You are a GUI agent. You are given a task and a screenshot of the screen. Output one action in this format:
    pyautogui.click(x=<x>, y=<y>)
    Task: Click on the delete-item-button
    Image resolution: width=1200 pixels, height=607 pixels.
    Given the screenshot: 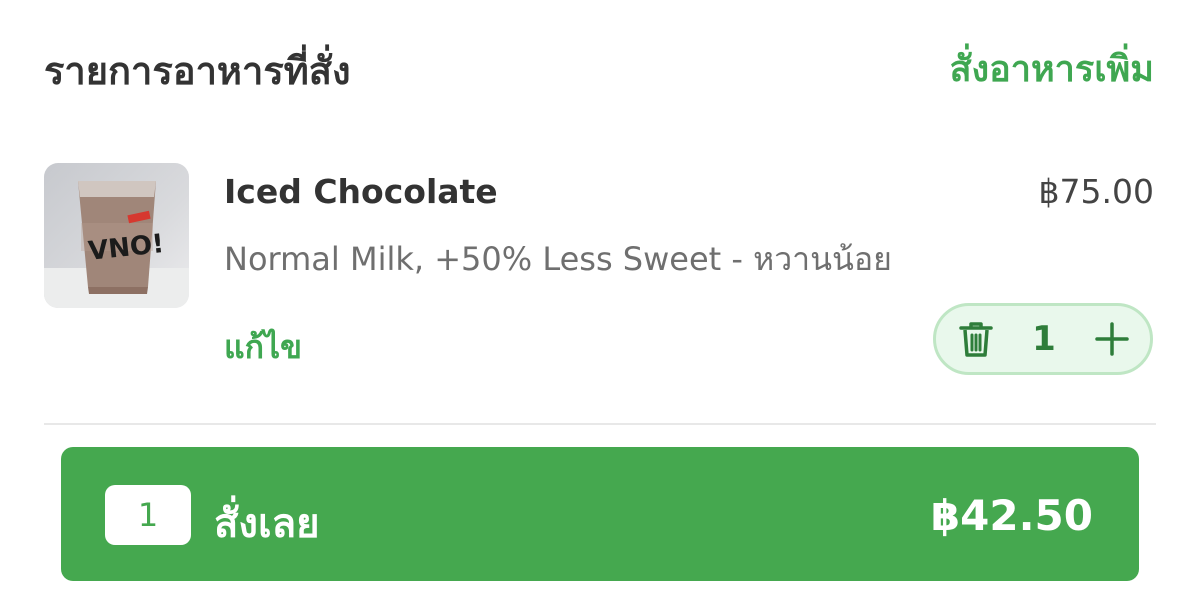 What is the action you would take?
    pyautogui.click(x=976, y=339)
    